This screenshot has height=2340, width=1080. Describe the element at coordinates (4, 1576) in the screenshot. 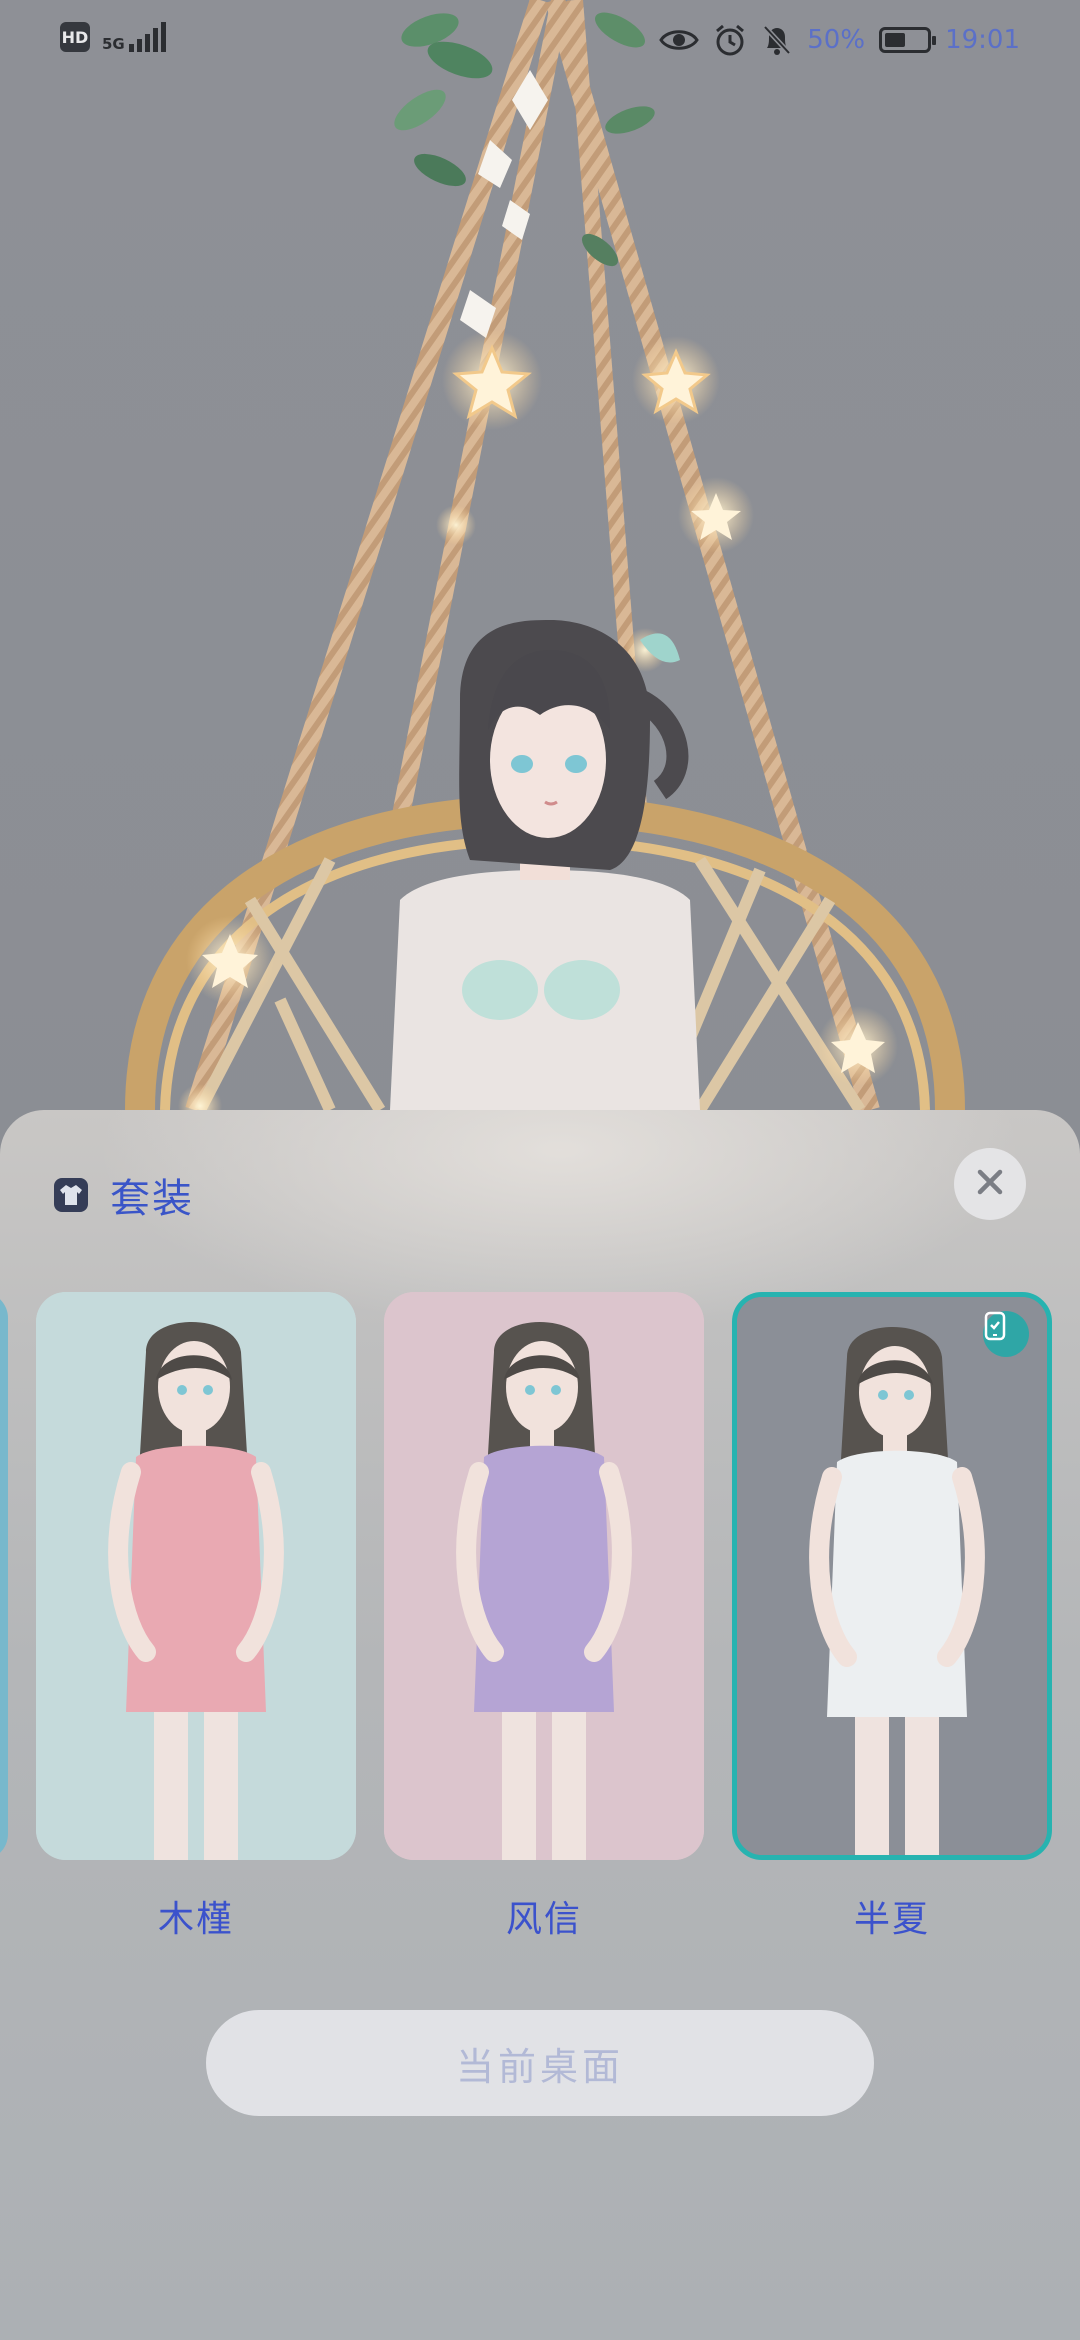

I see `outfit-card-partial` at that location.